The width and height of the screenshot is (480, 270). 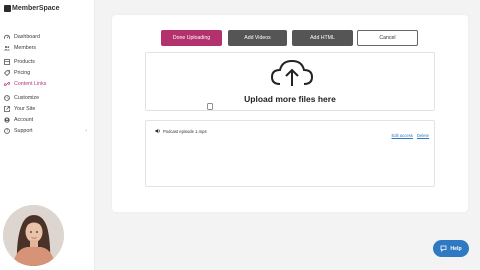 I want to click on sidebar-item-customize: Customize, so click(x=48, y=97).